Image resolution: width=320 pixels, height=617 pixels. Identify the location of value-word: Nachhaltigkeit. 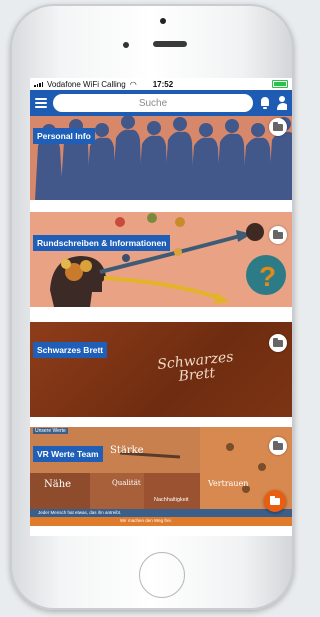
(171, 500).